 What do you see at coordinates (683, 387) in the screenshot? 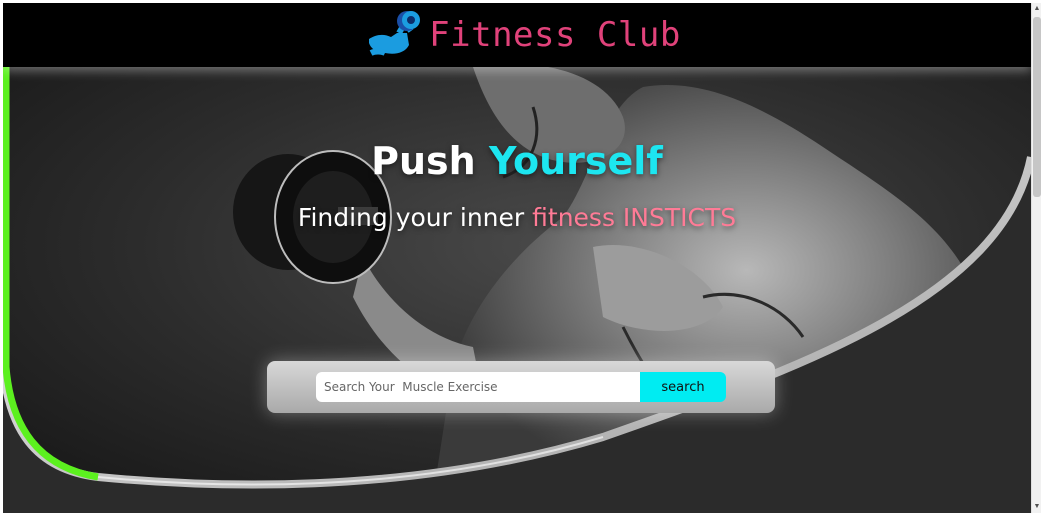
I see `search-button: search` at bounding box center [683, 387].